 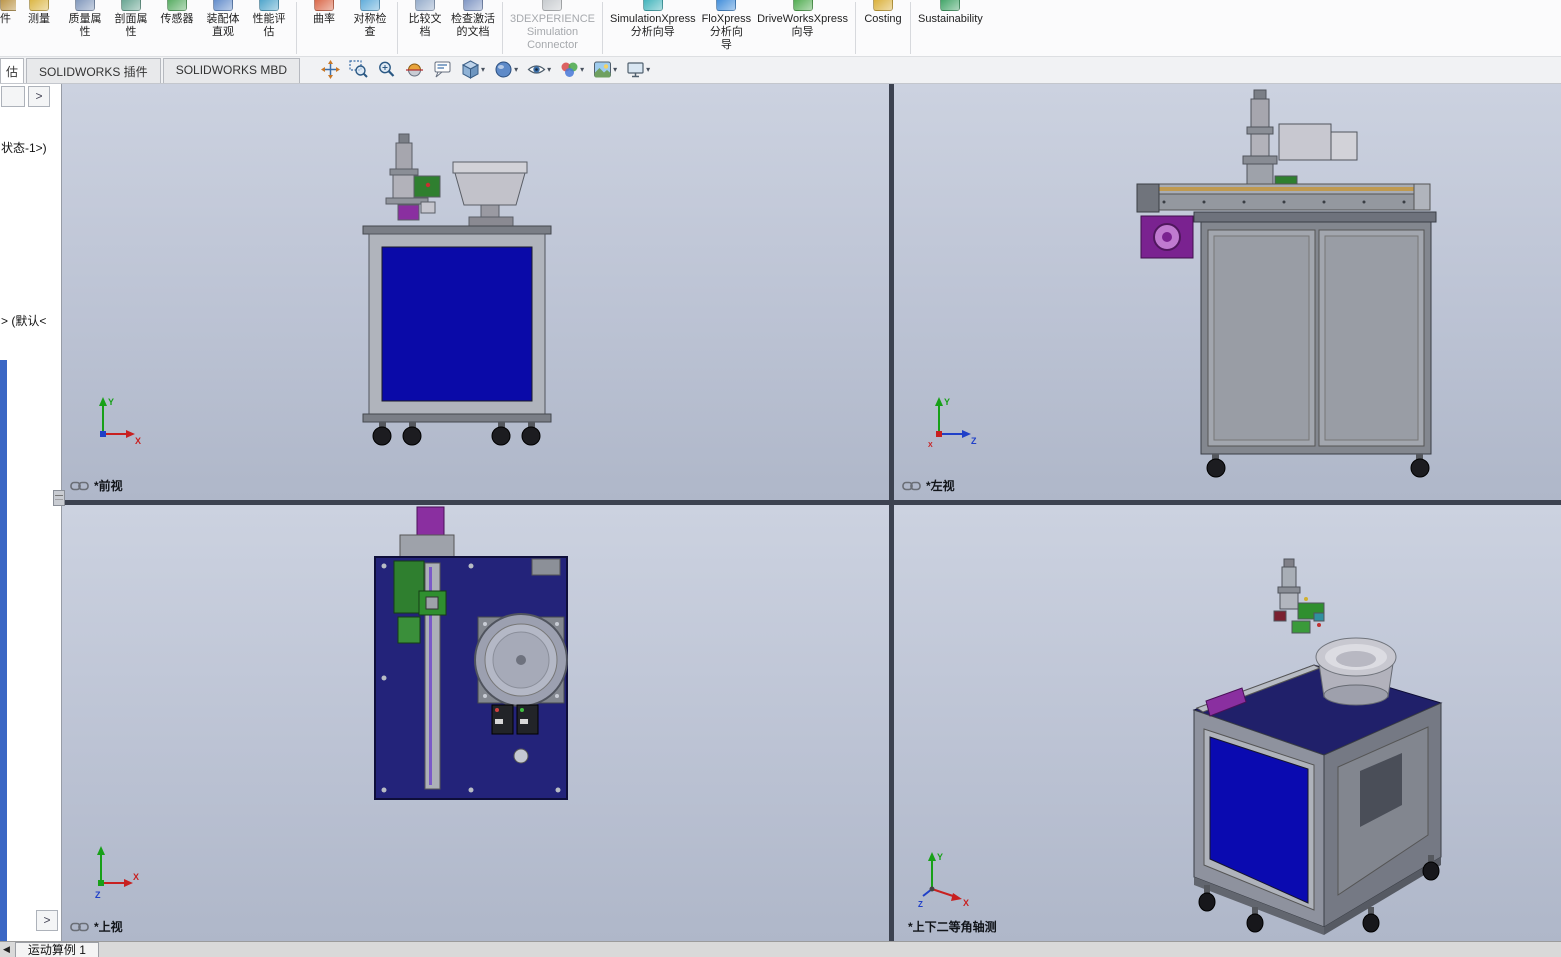 What do you see at coordinates (5, 19) in the screenshot?
I see `toolbar-item-label: 件` at bounding box center [5, 19].